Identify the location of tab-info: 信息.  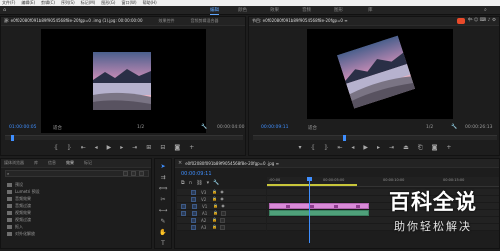
(52, 163).